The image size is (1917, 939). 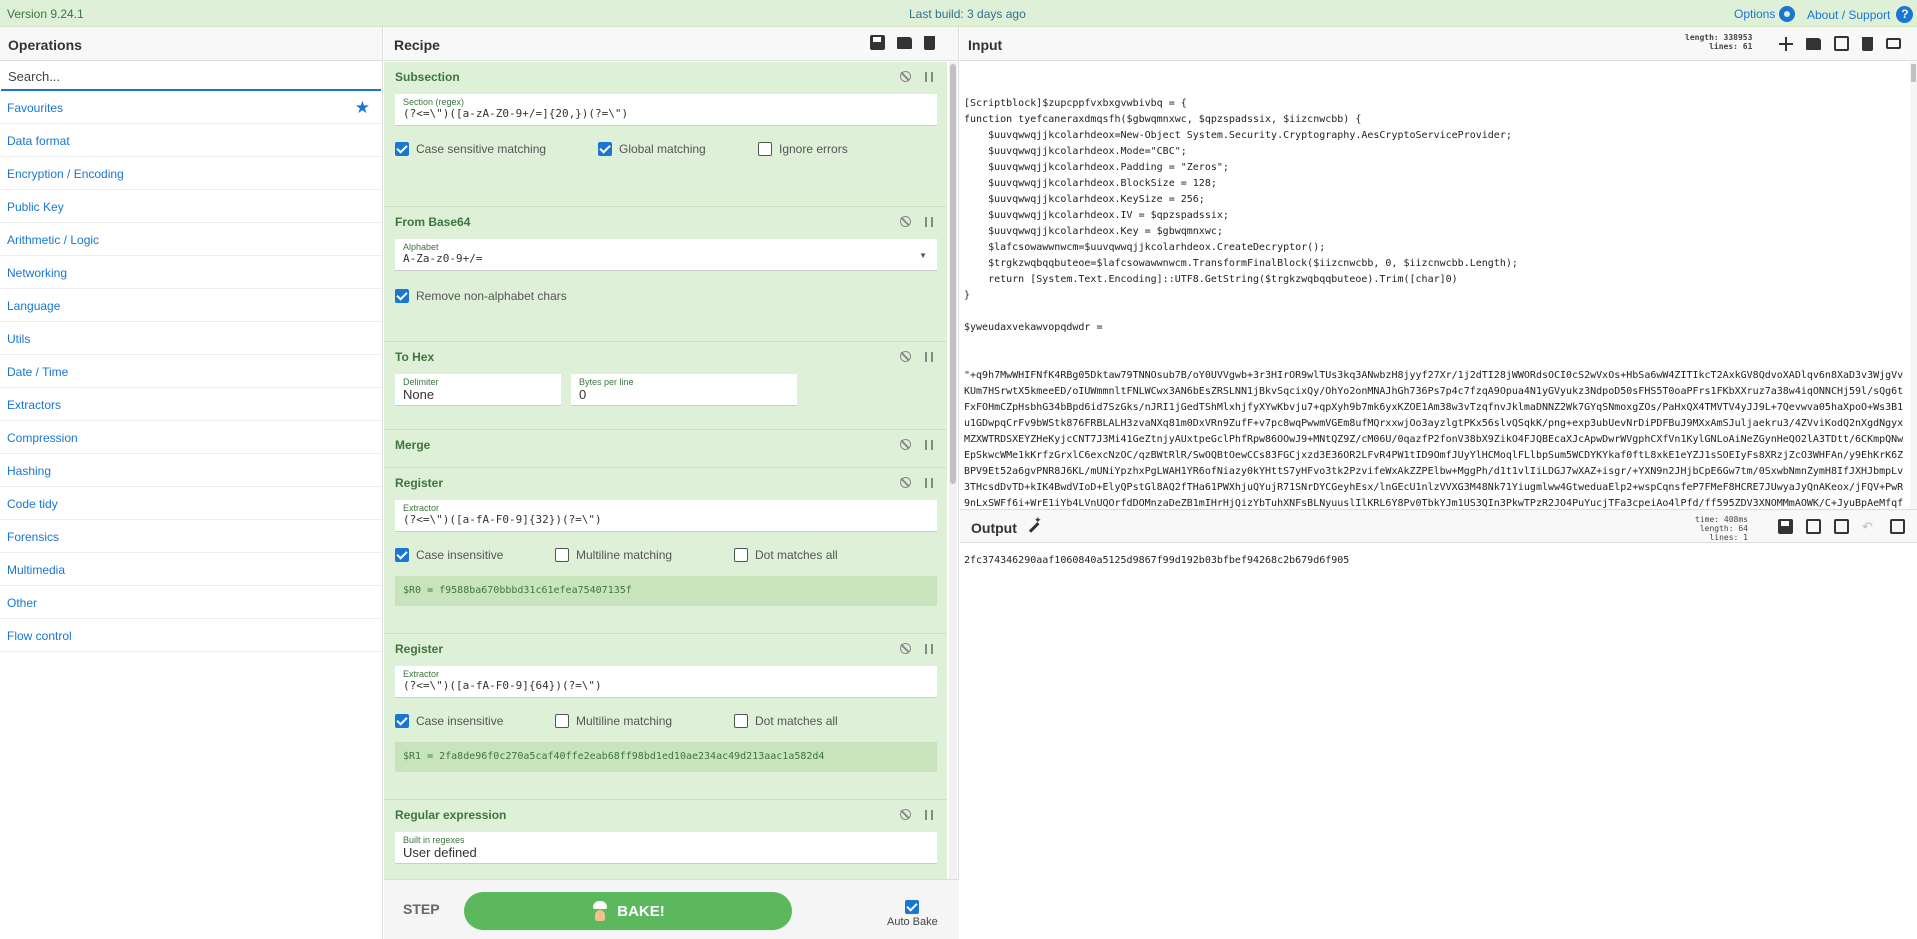 What do you see at coordinates (478, 390) in the screenshot?
I see `delimiter-select: Delimiter None` at bounding box center [478, 390].